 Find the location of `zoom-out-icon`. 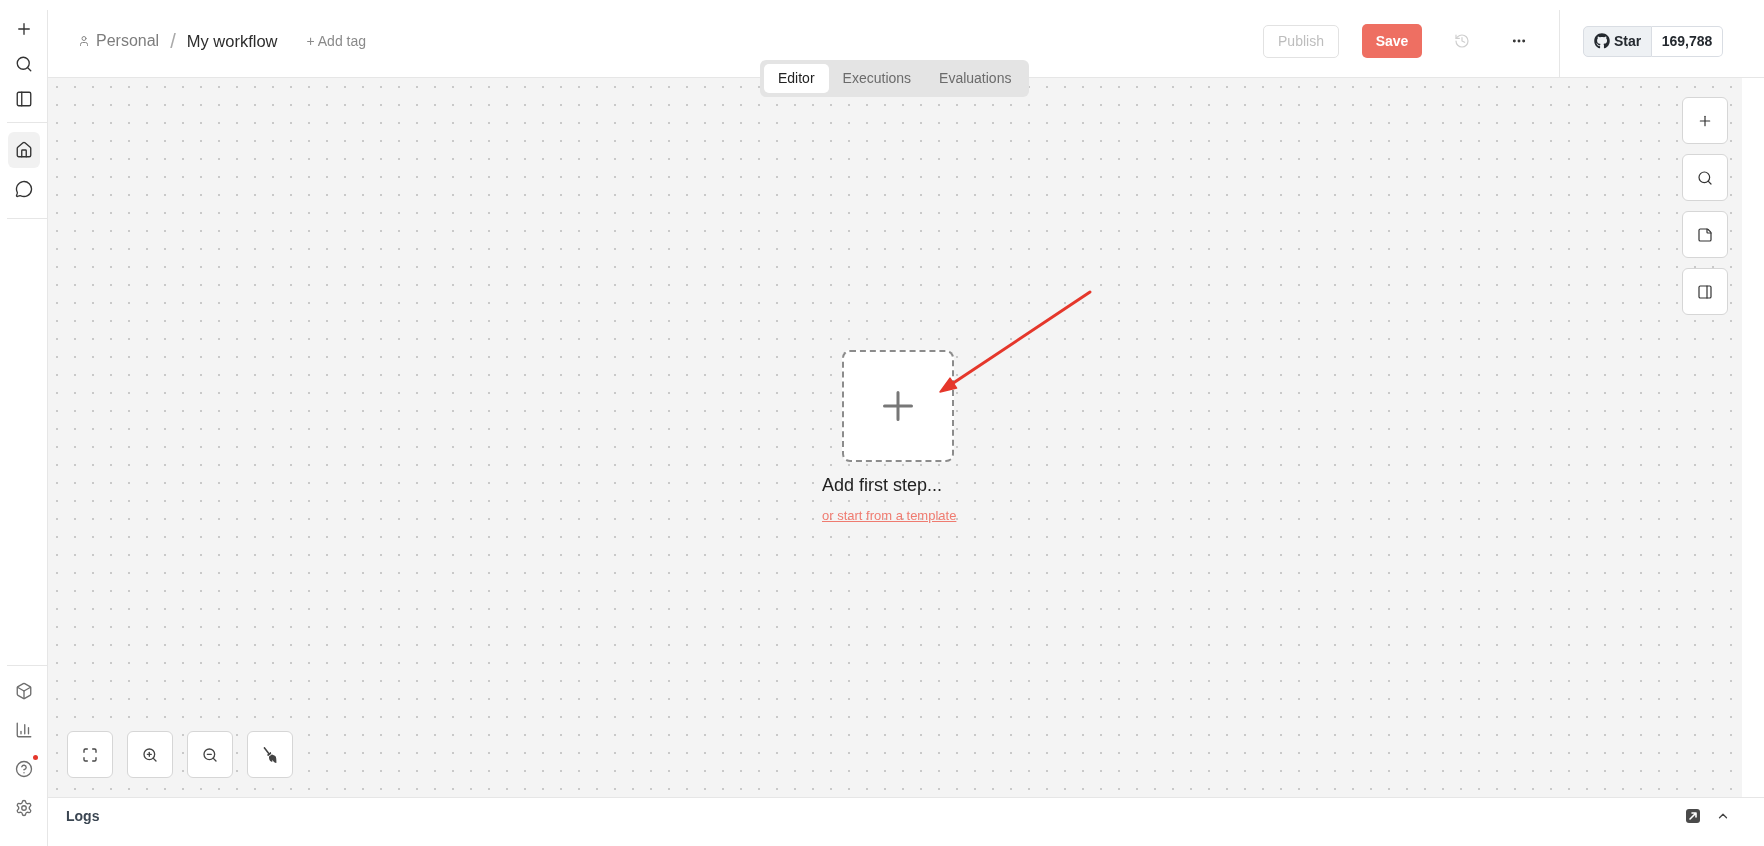

zoom-out-icon is located at coordinates (210, 754).